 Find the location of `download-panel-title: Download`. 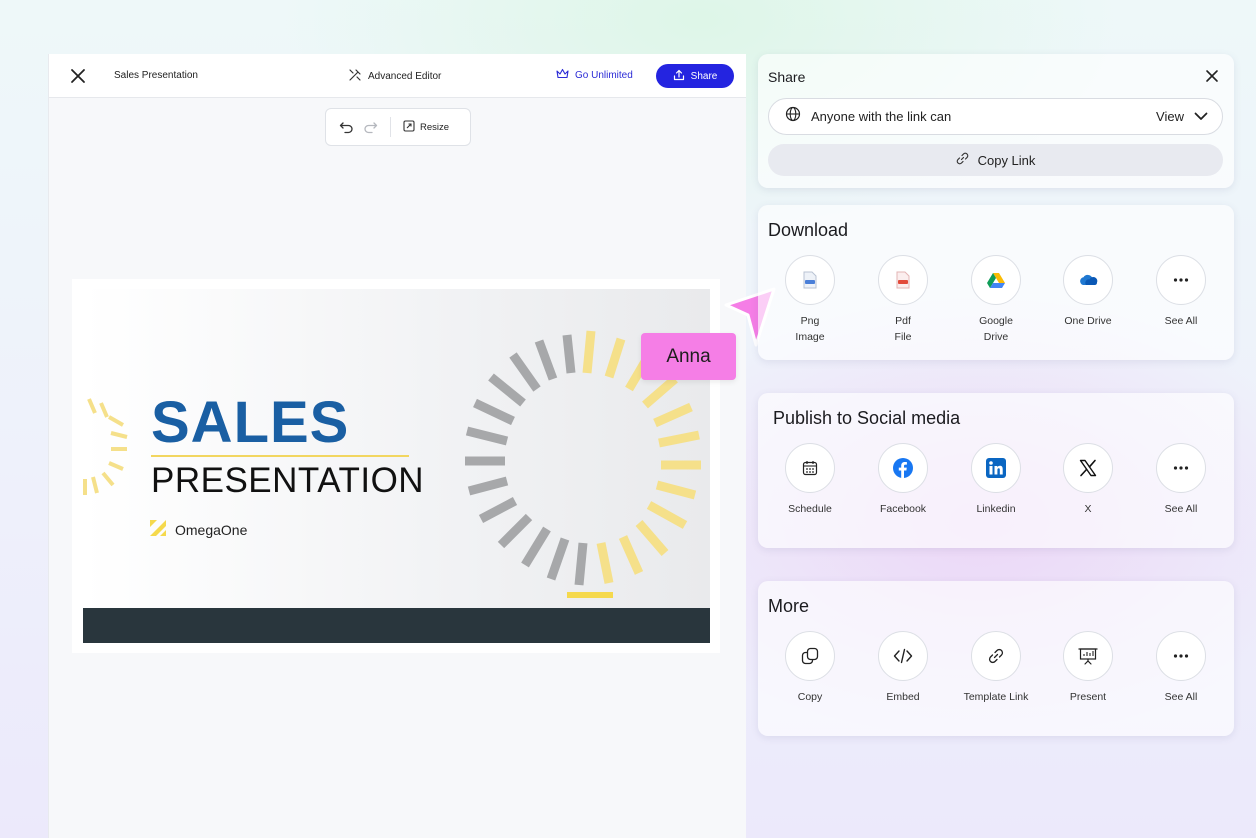

download-panel-title: Download is located at coordinates (808, 230).